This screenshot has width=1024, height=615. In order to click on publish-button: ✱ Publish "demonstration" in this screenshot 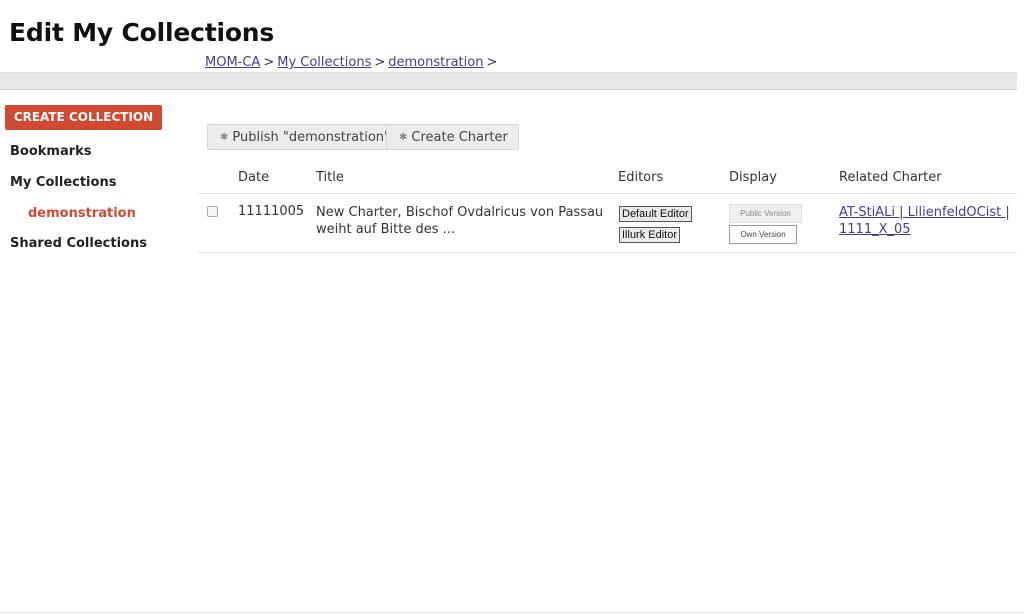, I will do `click(304, 137)`.